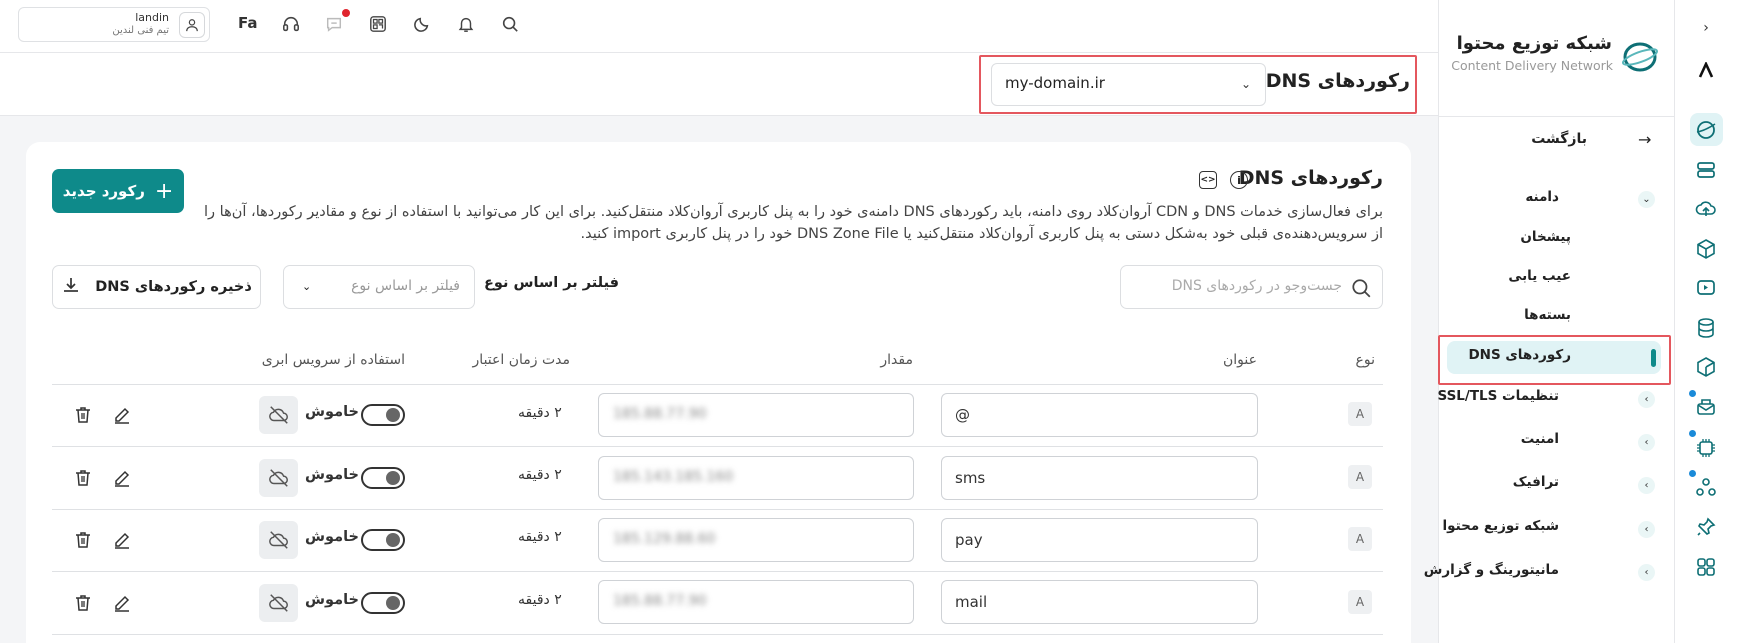 Image resolution: width=1737 pixels, height=643 pixels. Describe the element at coordinates (1706, 130) in the screenshot. I see `cdn-icon` at that location.